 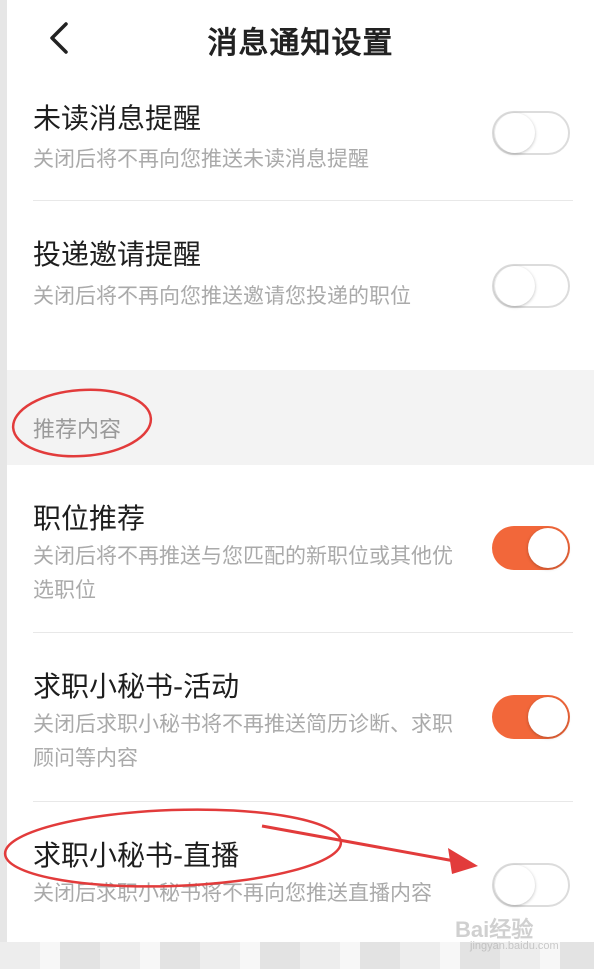 I want to click on page-title: 消息通知设置, so click(x=300, y=43).